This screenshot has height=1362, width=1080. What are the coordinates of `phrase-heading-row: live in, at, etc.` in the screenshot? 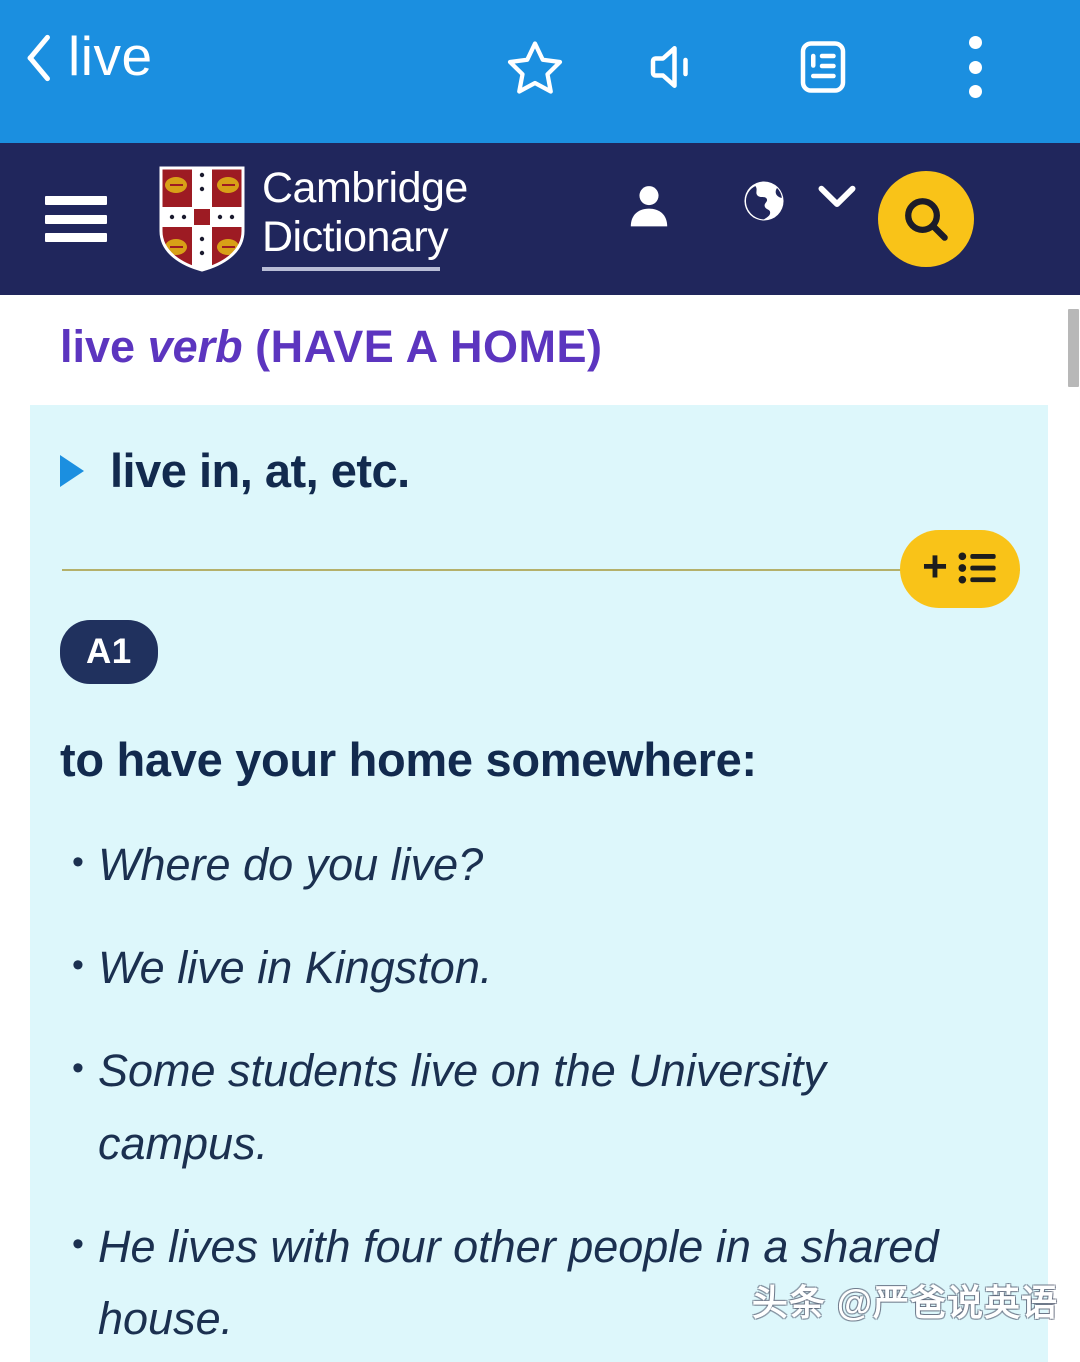 It's located at (554, 470).